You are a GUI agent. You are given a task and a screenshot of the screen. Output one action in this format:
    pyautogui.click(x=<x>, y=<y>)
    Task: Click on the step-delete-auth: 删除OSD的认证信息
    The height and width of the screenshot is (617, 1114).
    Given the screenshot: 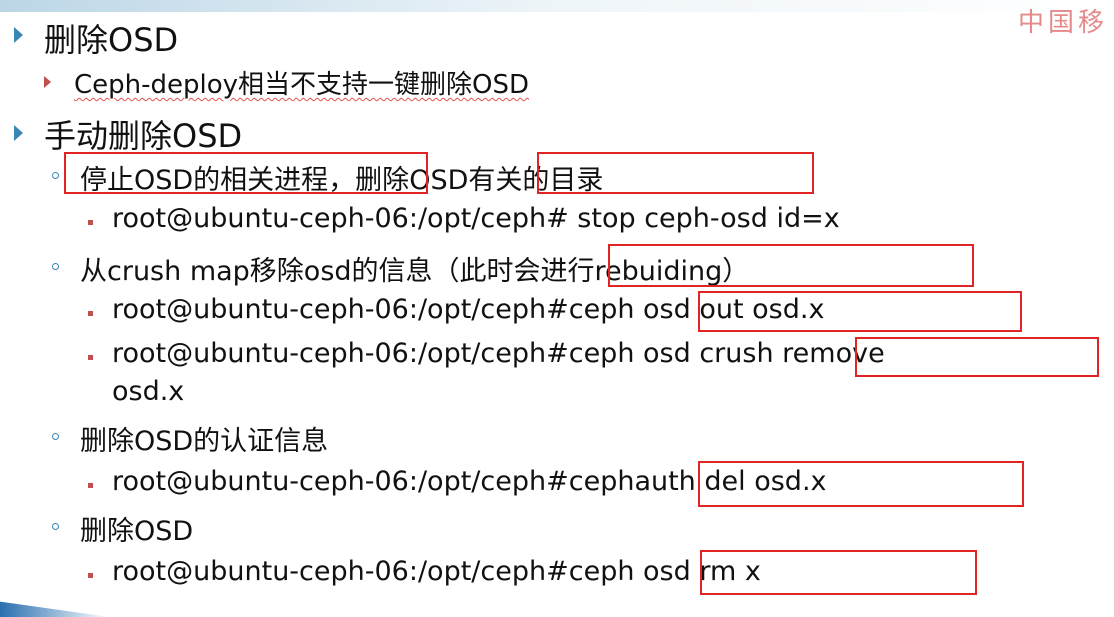 What is the action you would take?
    pyautogui.click(x=204, y=441)
    